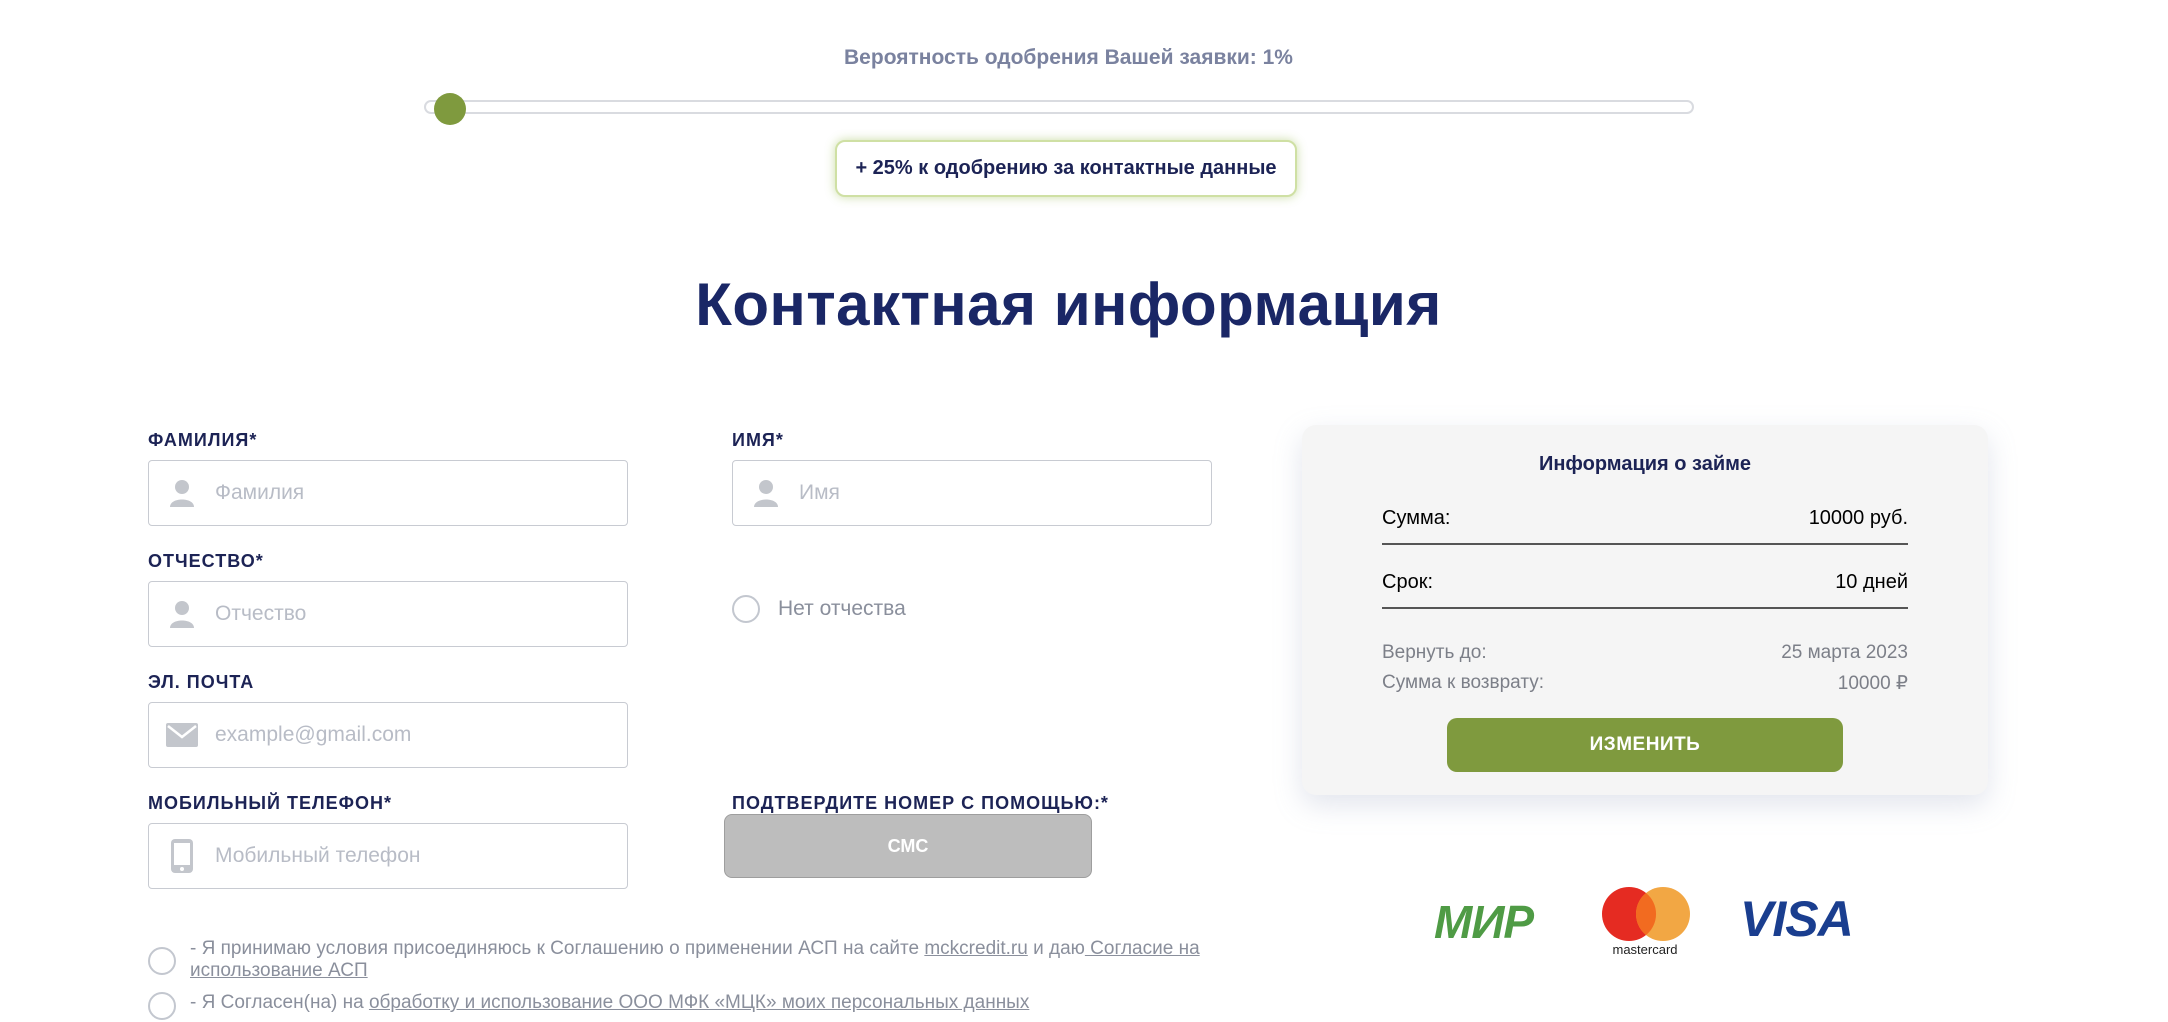 Image resolution: width=2168 pixels, height=1022 pixels. Describe the element at coordinates (1645, 949) in the screenshot. I see `mastercard-wordmark: mastercard` at that location.